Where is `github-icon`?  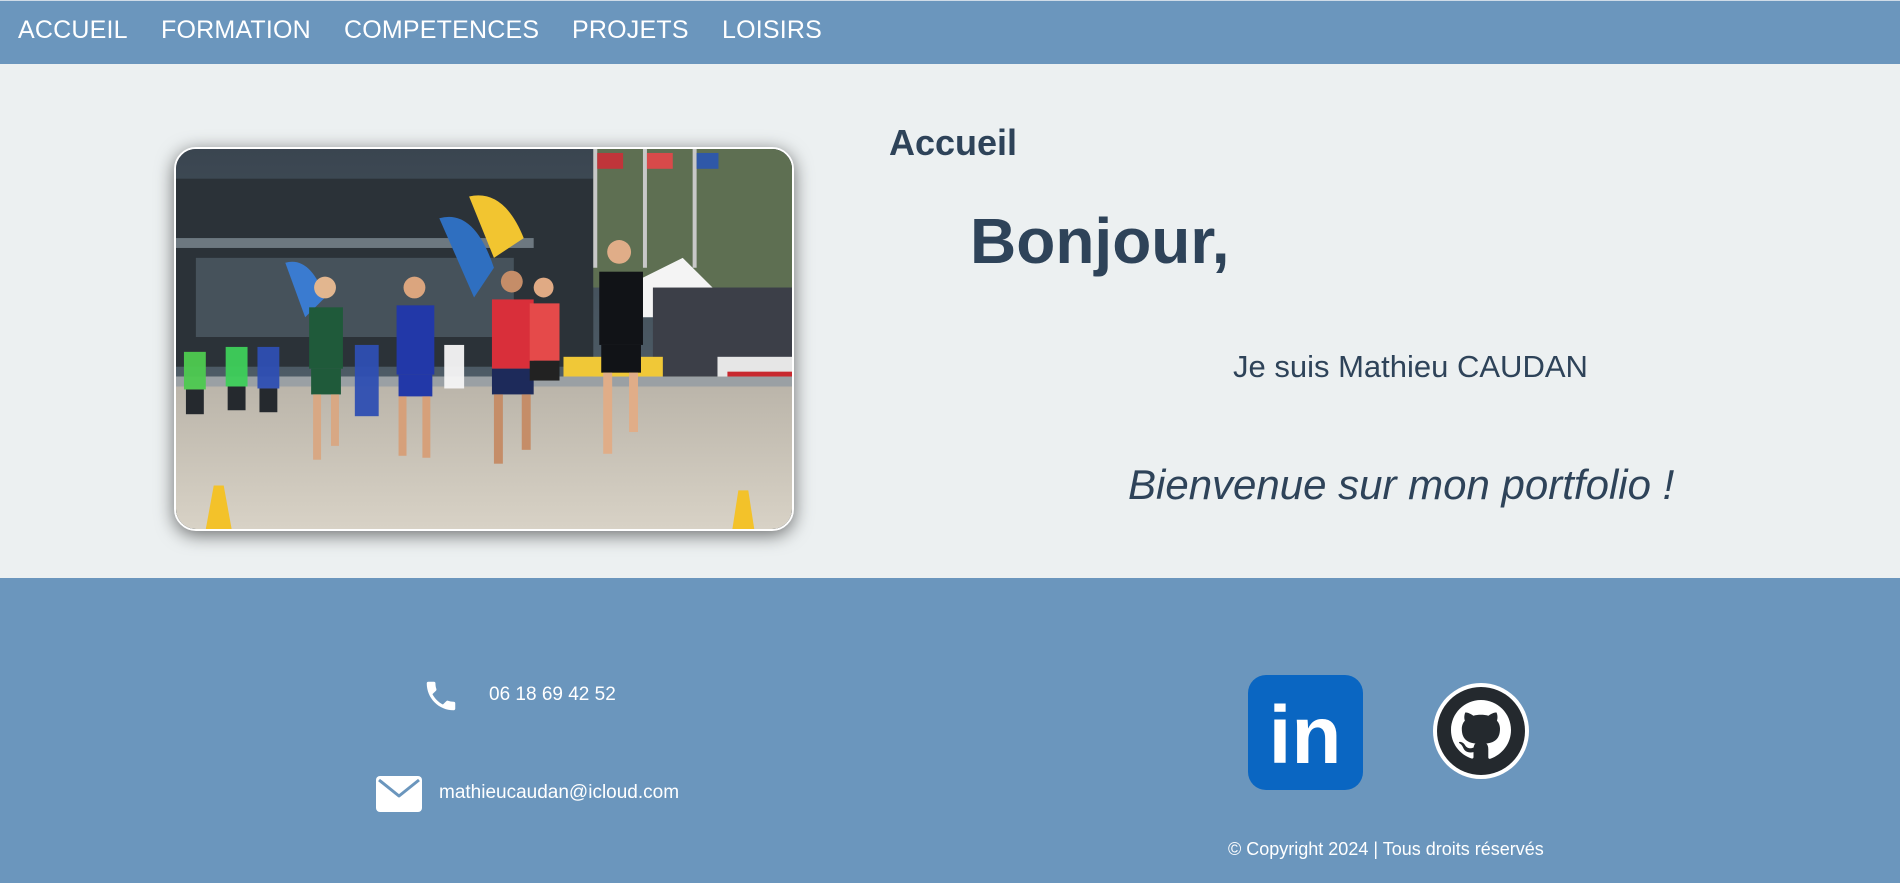
github-icon is located at coordinates (1481, 731).